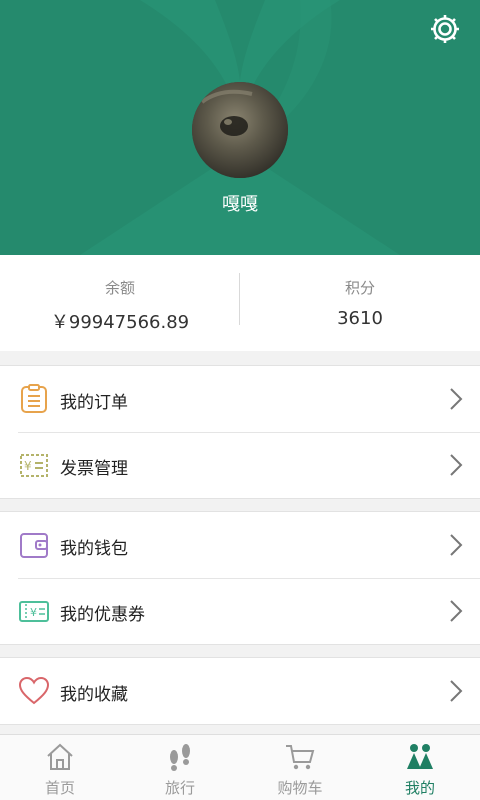 This screenshot has width=480, height=800. I want to click on avatar, so click(240, 130).